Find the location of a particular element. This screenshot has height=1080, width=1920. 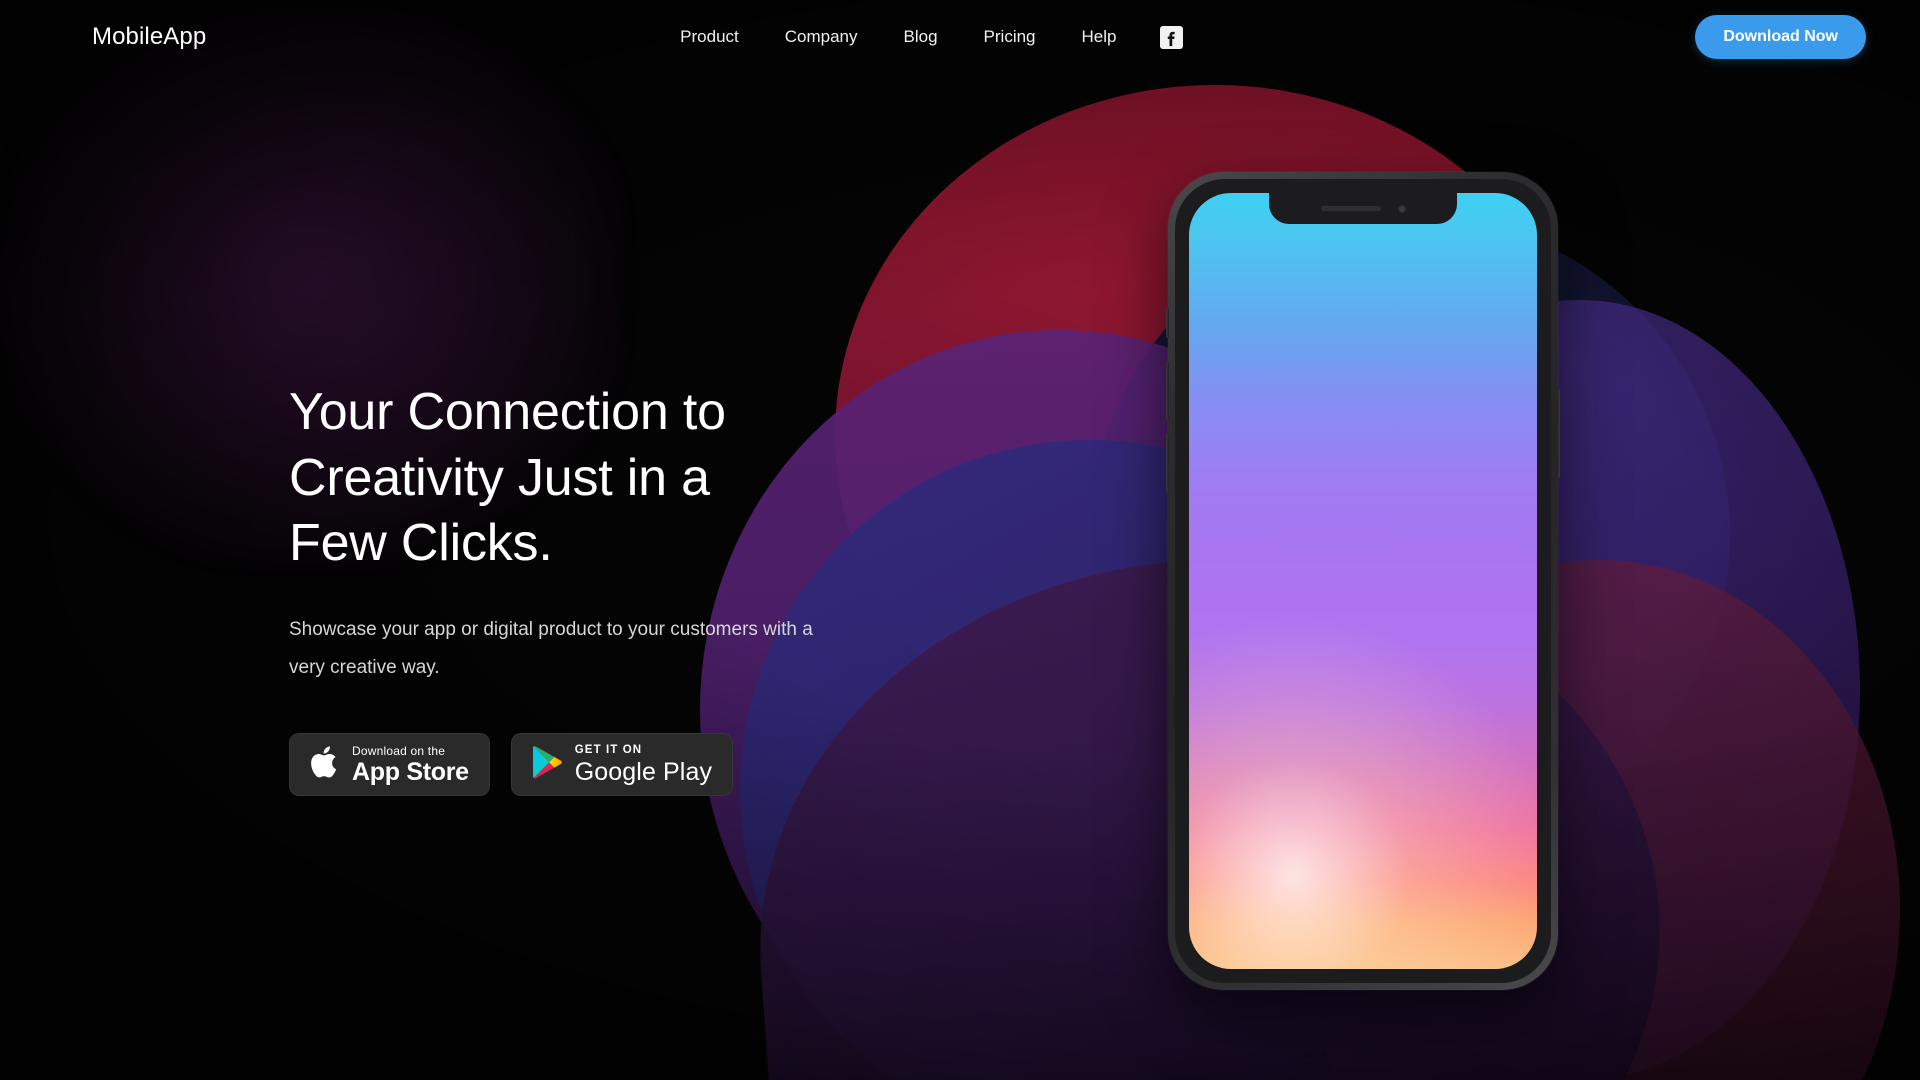

nav-link-help: Help is located at coordinates (1099, 37).